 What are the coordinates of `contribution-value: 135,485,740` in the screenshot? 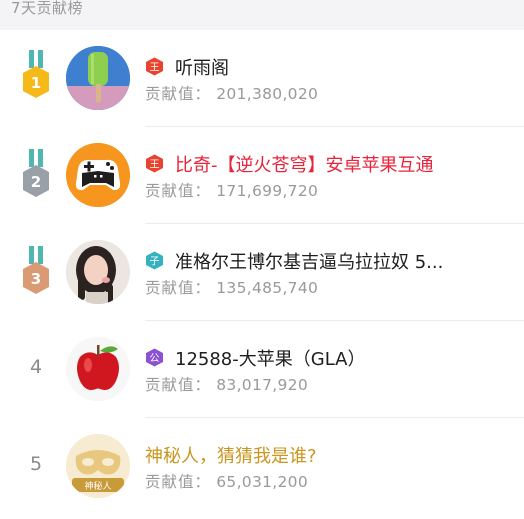 It's located at (267, 288).